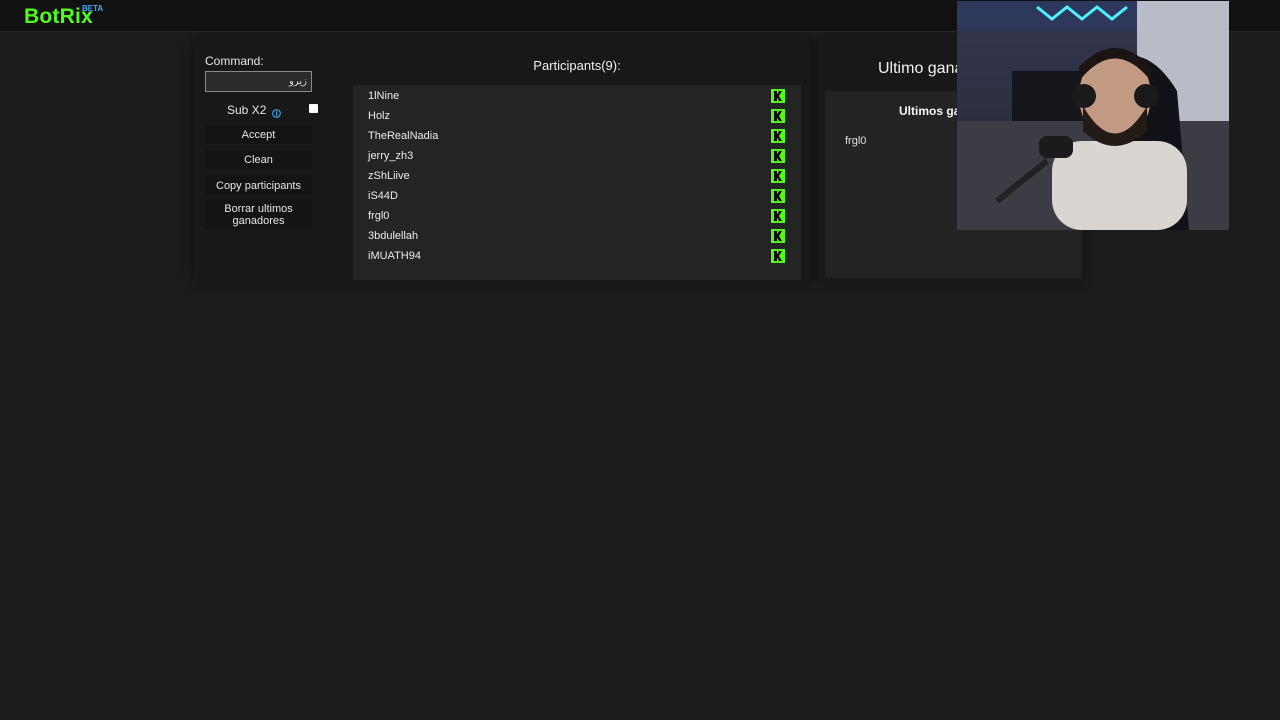  Describe the element at coordinates (577, 236) in the screenshot. I see `participant-row: 3bdulellah` at that location.